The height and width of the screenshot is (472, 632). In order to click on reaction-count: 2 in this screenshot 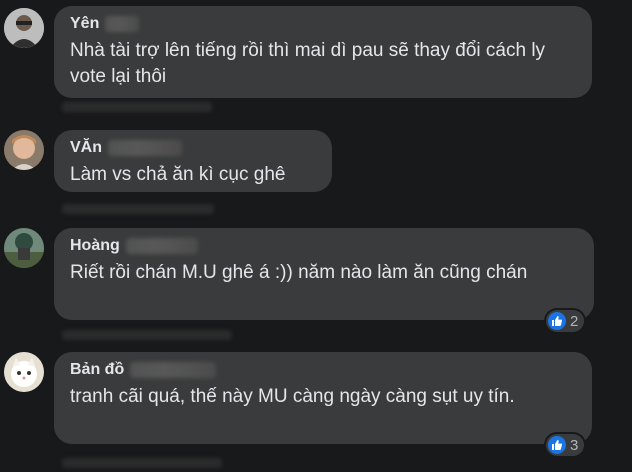, I will do `click(574, 321)`.